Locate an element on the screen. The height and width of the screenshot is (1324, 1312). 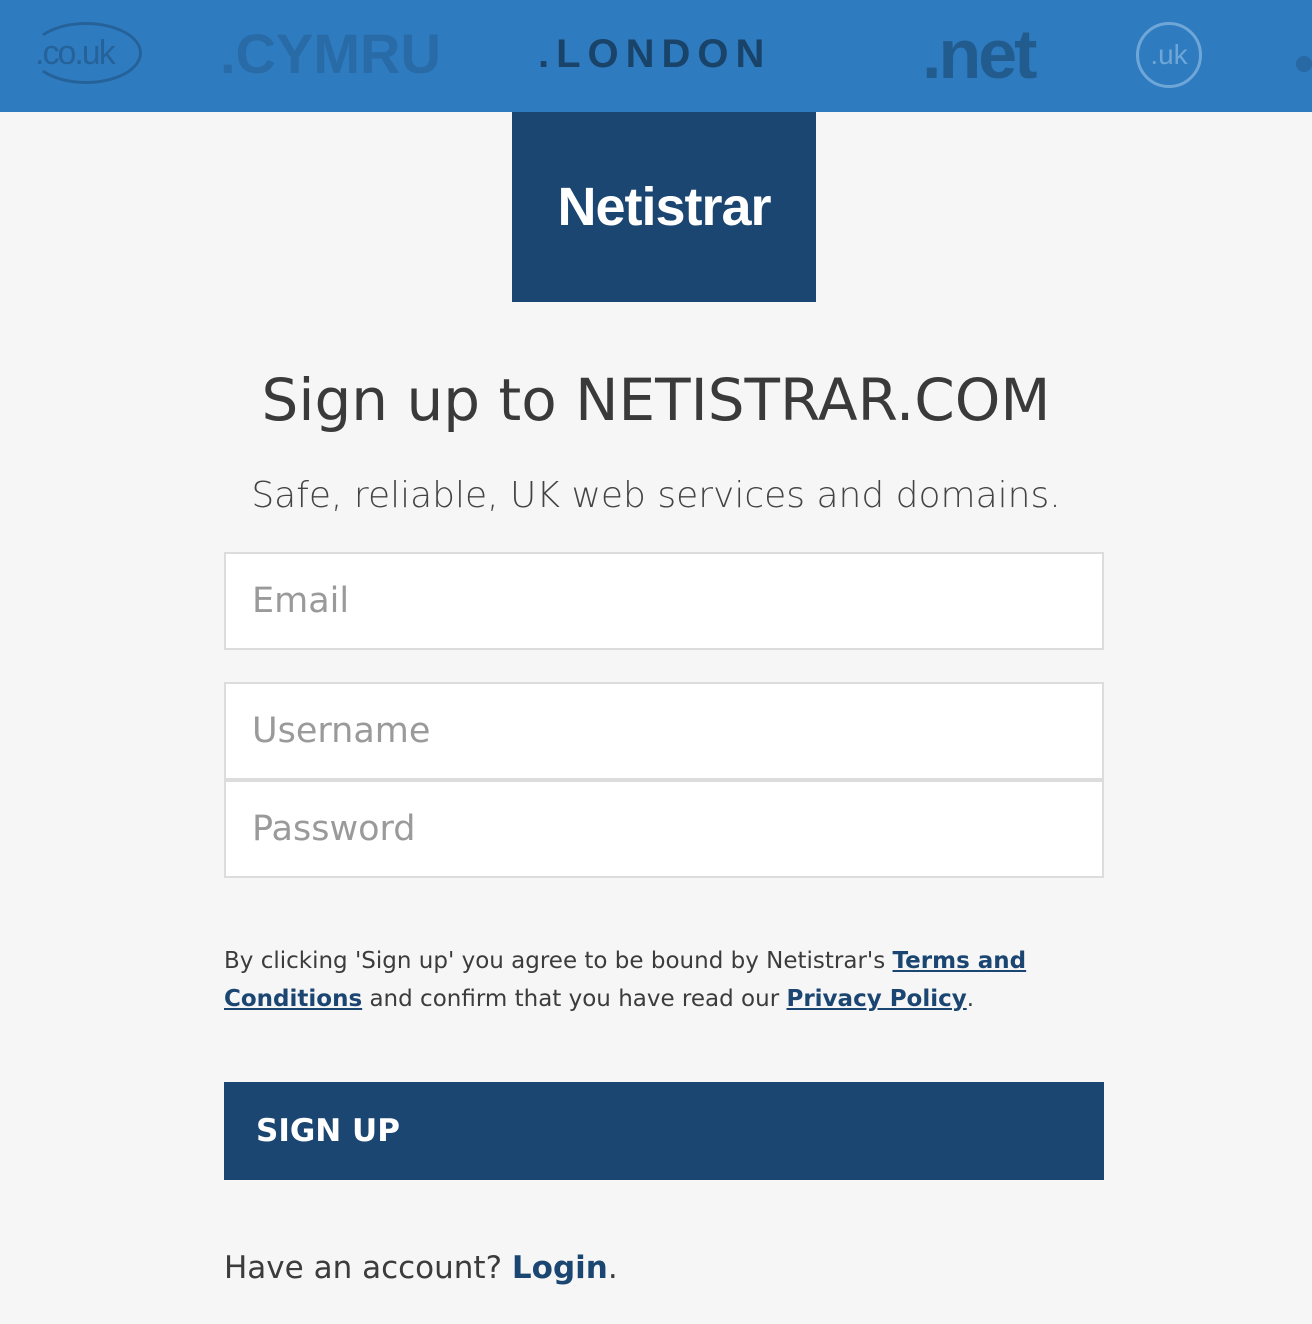
tld-banner: .co.uk .CYMRU .LONDON .net .uk is located at coordinates (656, 56).